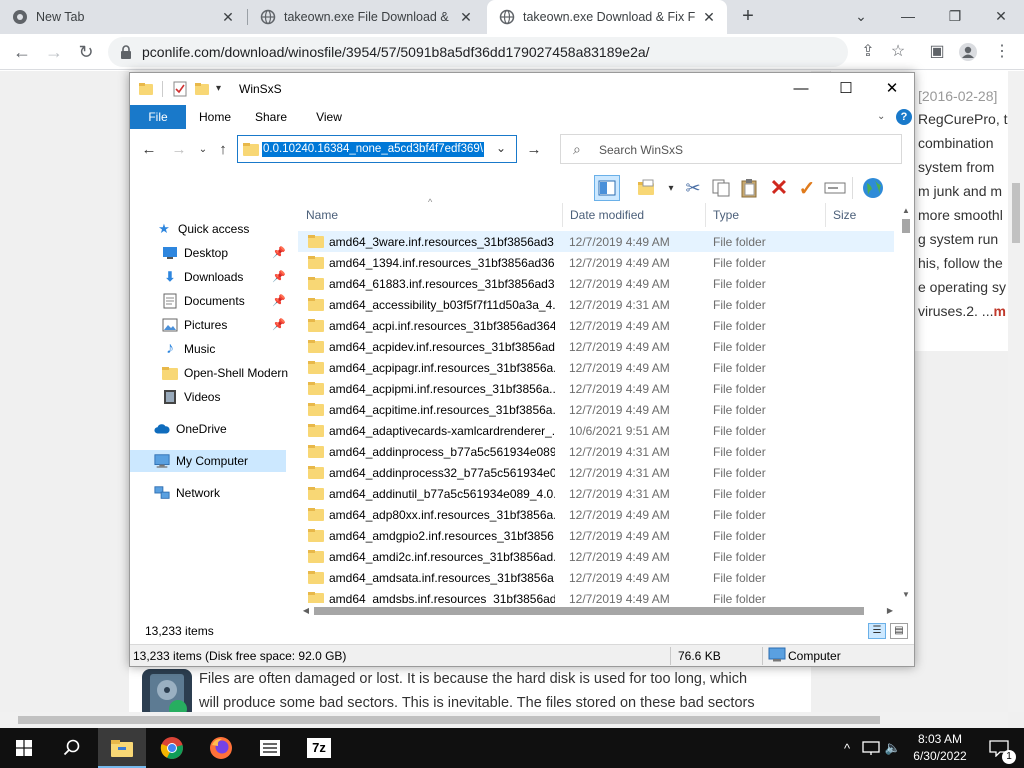 Image resolution: width=1024 pixels, height=768 pixels. I want to click on column-header-name: Name, so click(426, 215).